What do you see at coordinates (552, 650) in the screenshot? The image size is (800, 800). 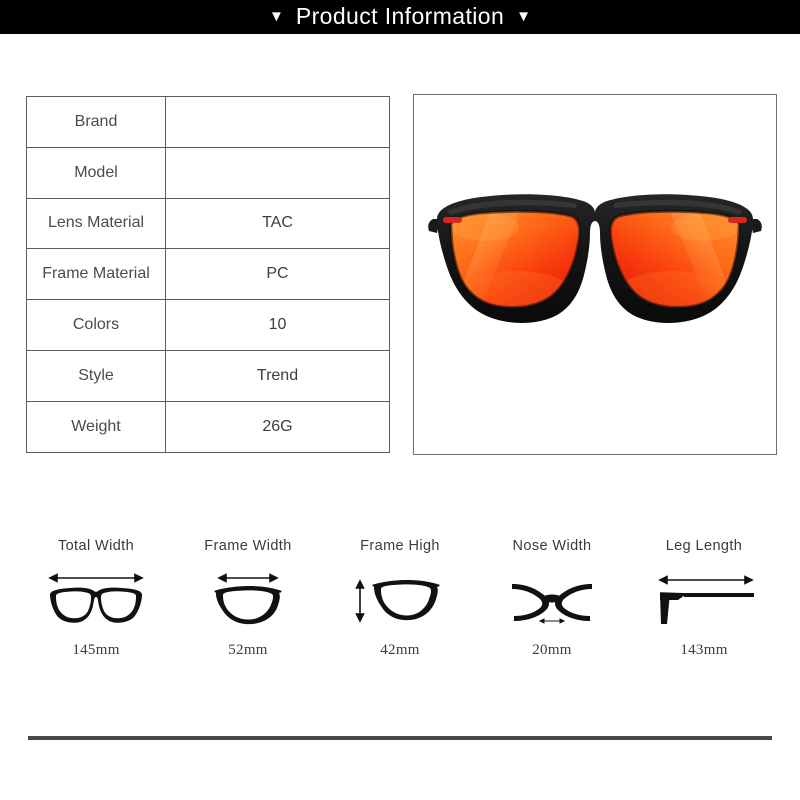 I see `dimension-value: 20mm` at bounding box center [552, 650].